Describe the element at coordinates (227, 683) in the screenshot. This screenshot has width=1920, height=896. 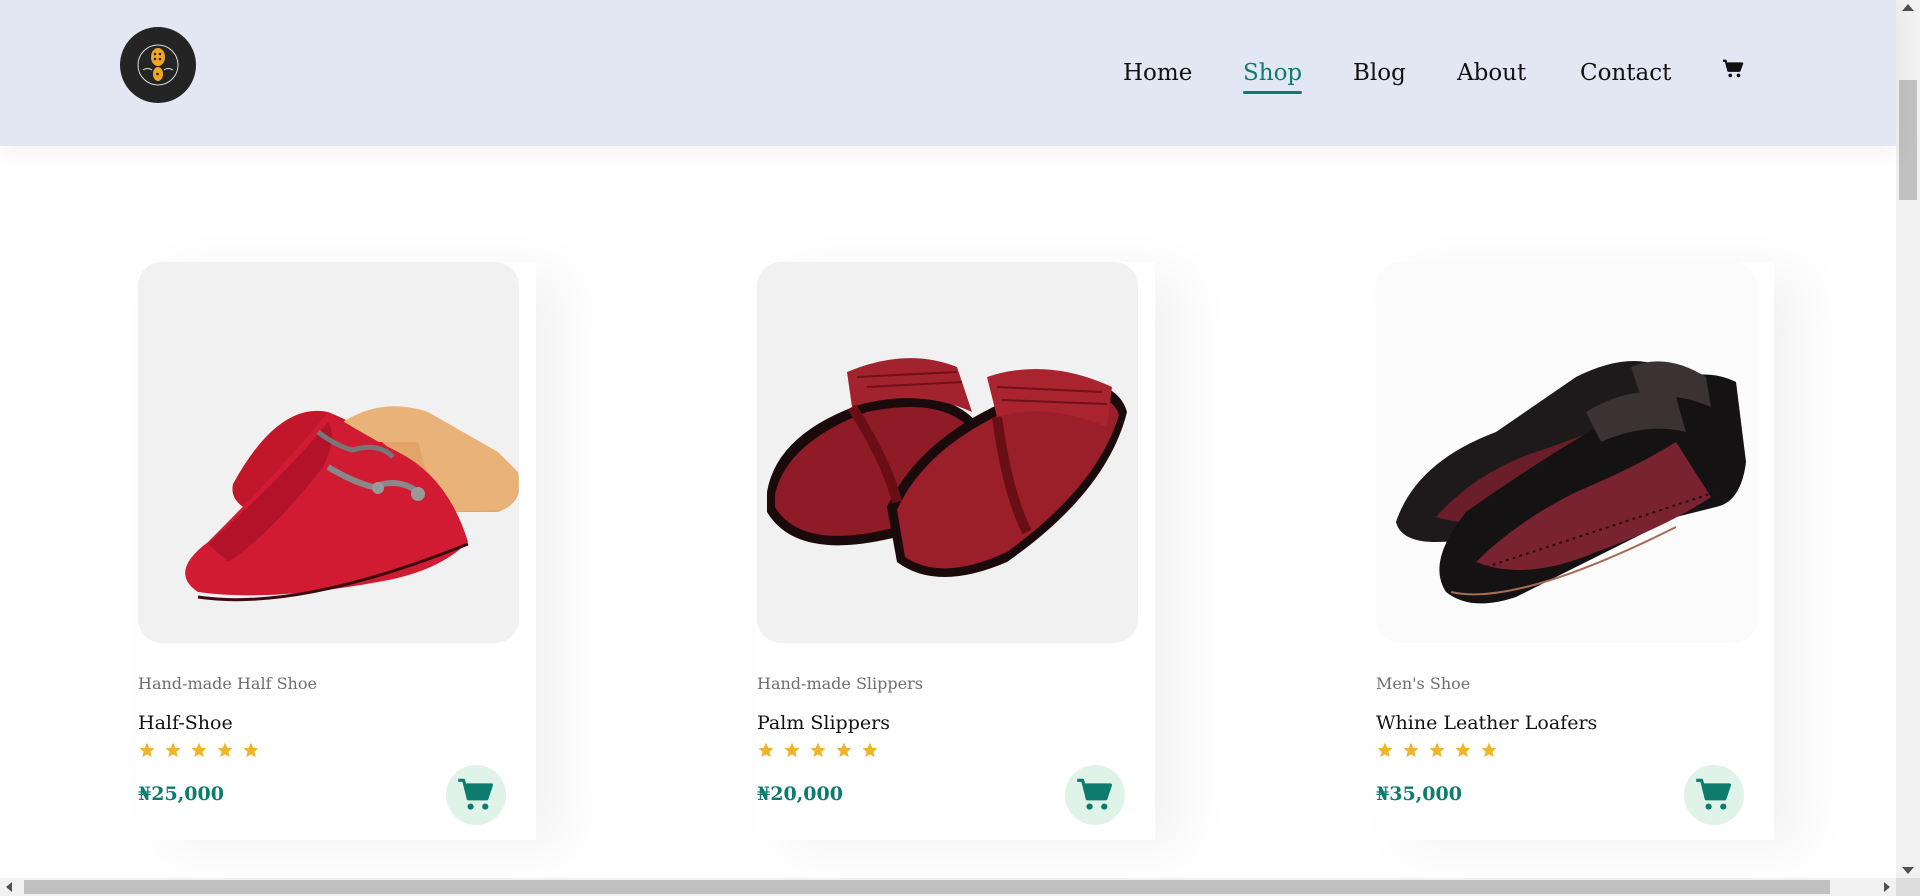
I see `product-category: Hand-made Half Shoe` at that location.